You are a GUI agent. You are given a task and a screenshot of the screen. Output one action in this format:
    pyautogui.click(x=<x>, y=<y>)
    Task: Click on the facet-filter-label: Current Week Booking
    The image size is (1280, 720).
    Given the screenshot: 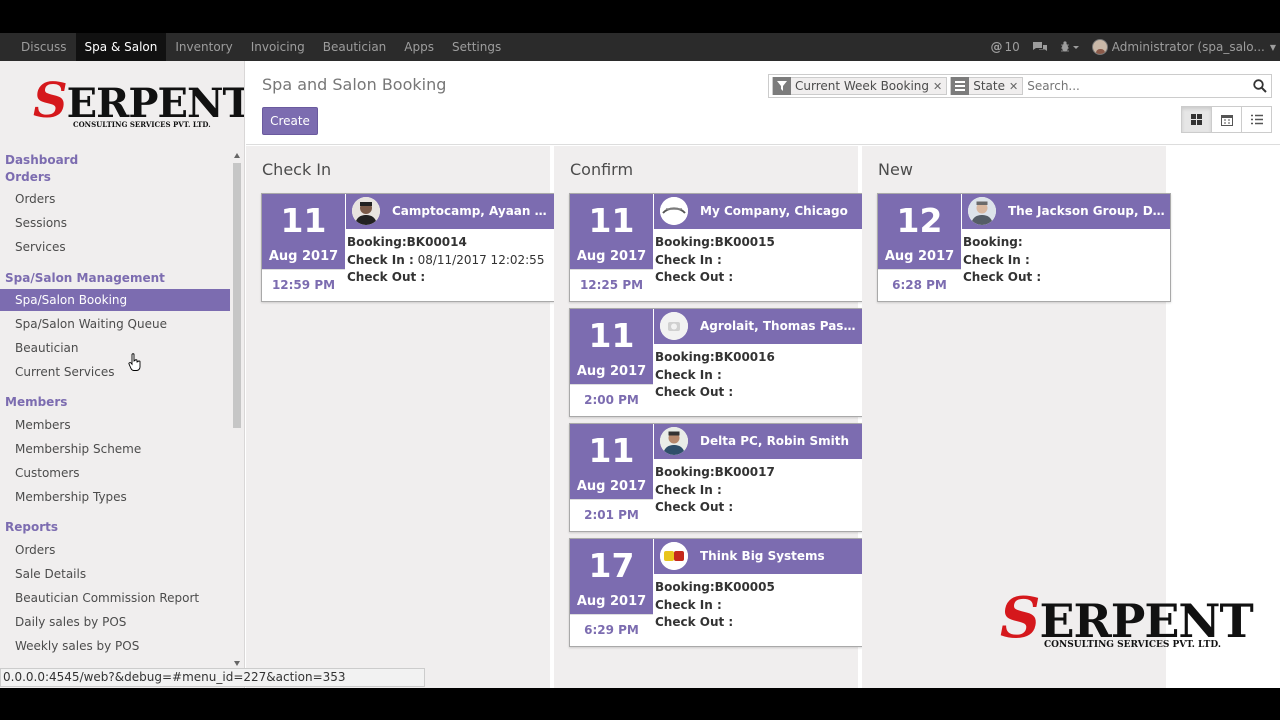 What is the action you would take?
    pyautogui.click(x=862, y=86)
    